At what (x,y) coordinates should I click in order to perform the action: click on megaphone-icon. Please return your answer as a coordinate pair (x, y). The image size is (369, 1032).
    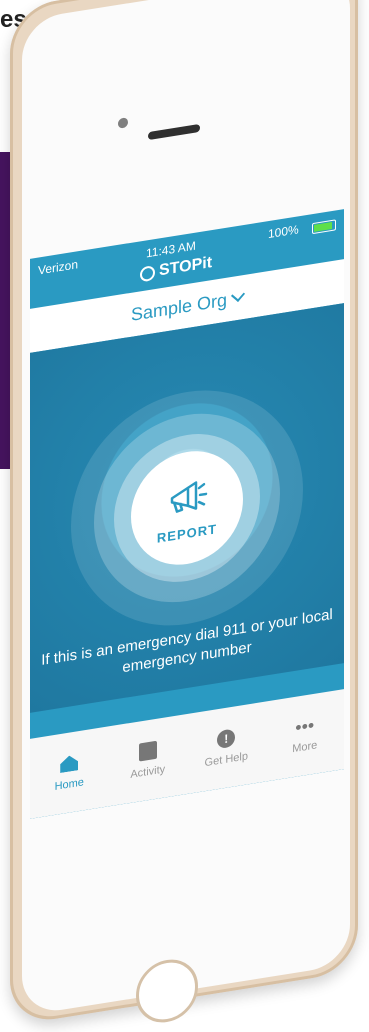
    Looking at the image, I should click on (189, 496).